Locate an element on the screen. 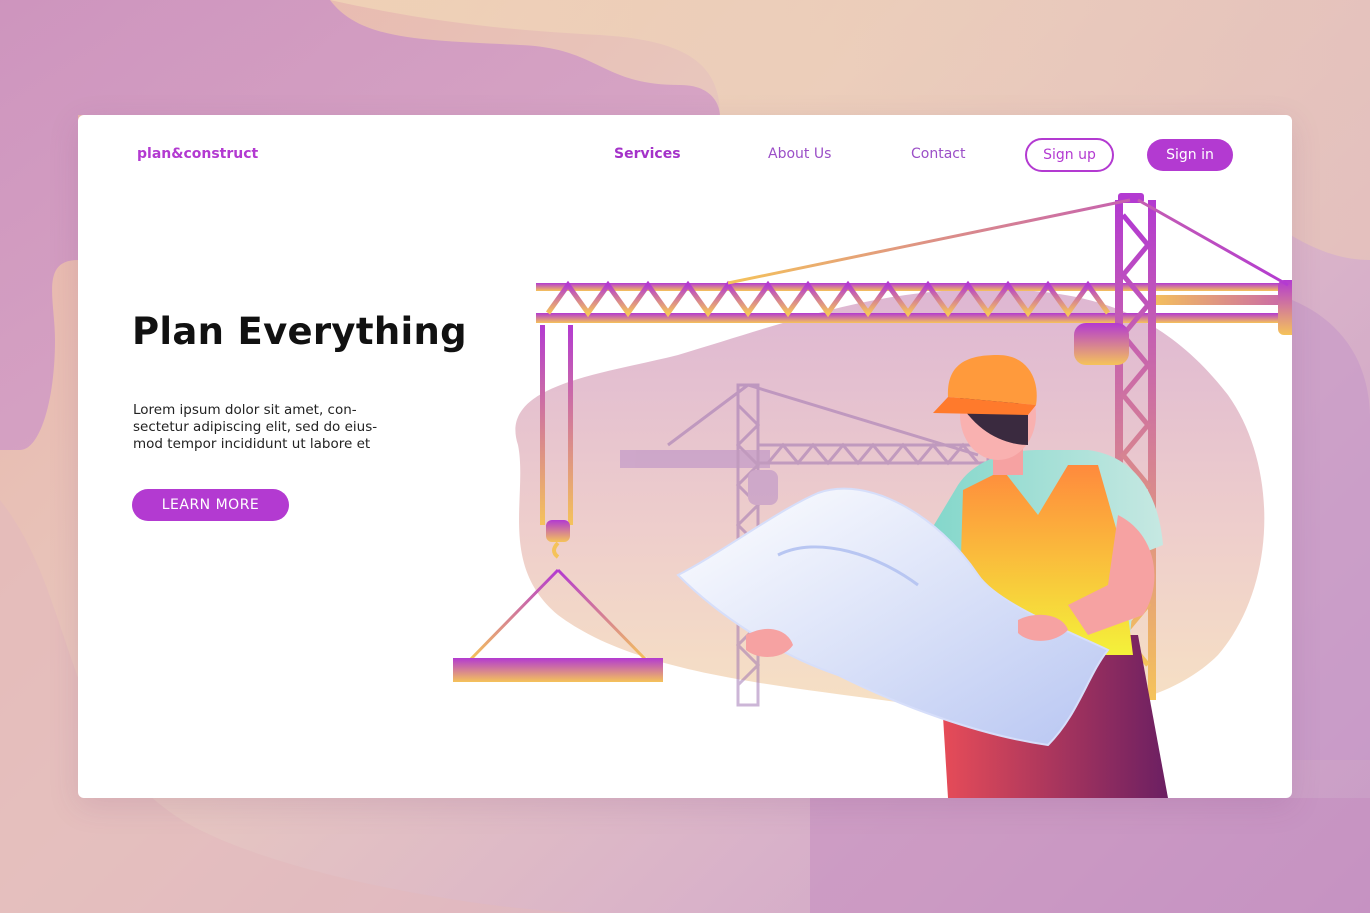 The height and width of the screenshot is (913, 1370). hero-text-line: mod tempor incididunt ut labore et is located at coordinates (252, 444).